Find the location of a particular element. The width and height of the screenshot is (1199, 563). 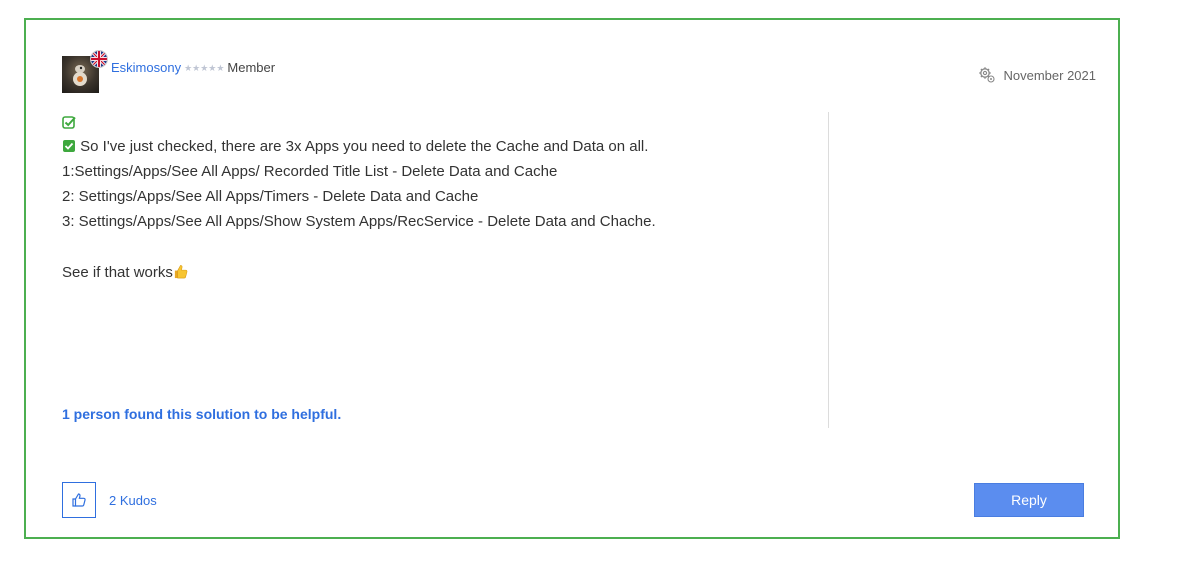

content-divider is located at coordinates (828, 270).